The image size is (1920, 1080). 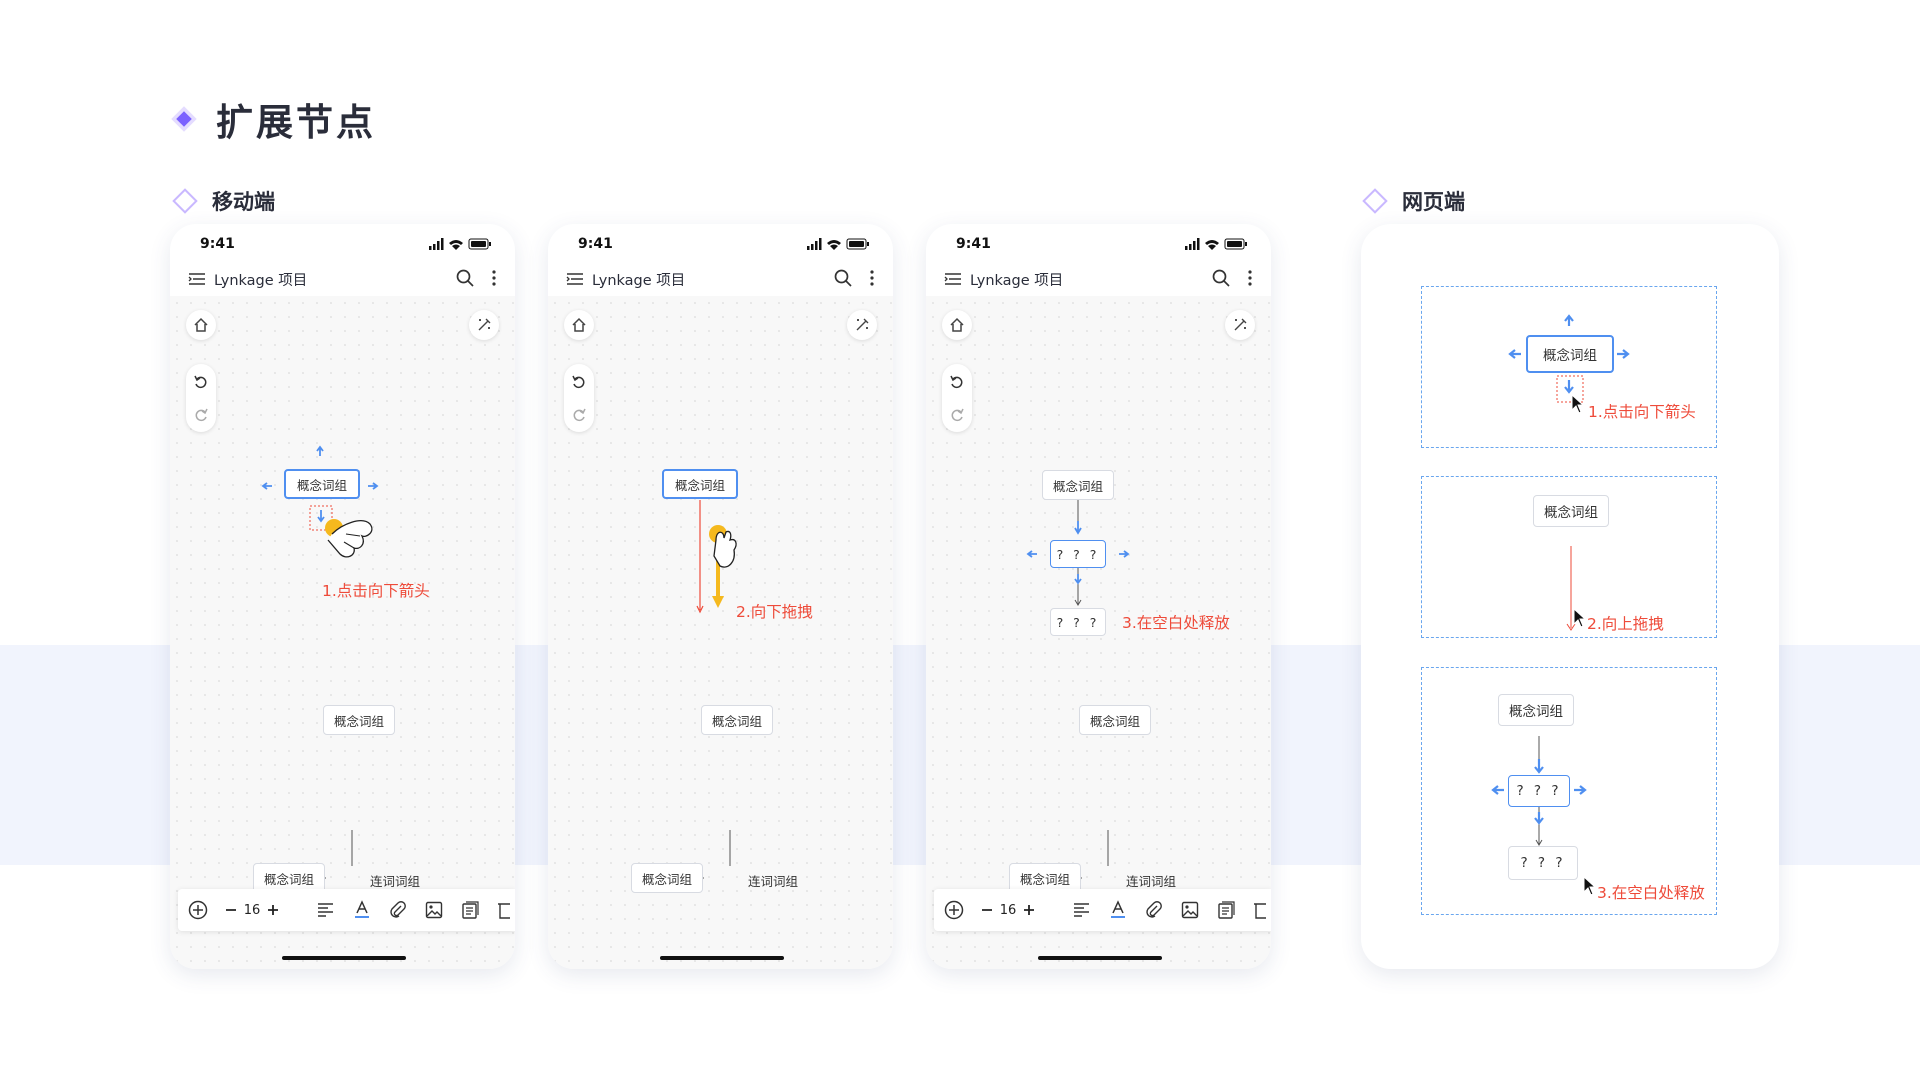 I want to click on connector-lines, so click(x=1078, y=691).